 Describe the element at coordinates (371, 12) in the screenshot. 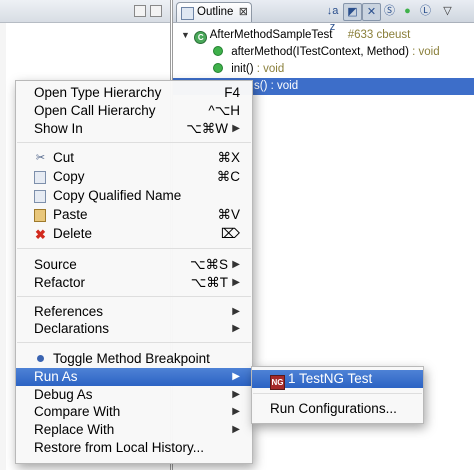

I see `hide-static-icon: ✕` at that location.